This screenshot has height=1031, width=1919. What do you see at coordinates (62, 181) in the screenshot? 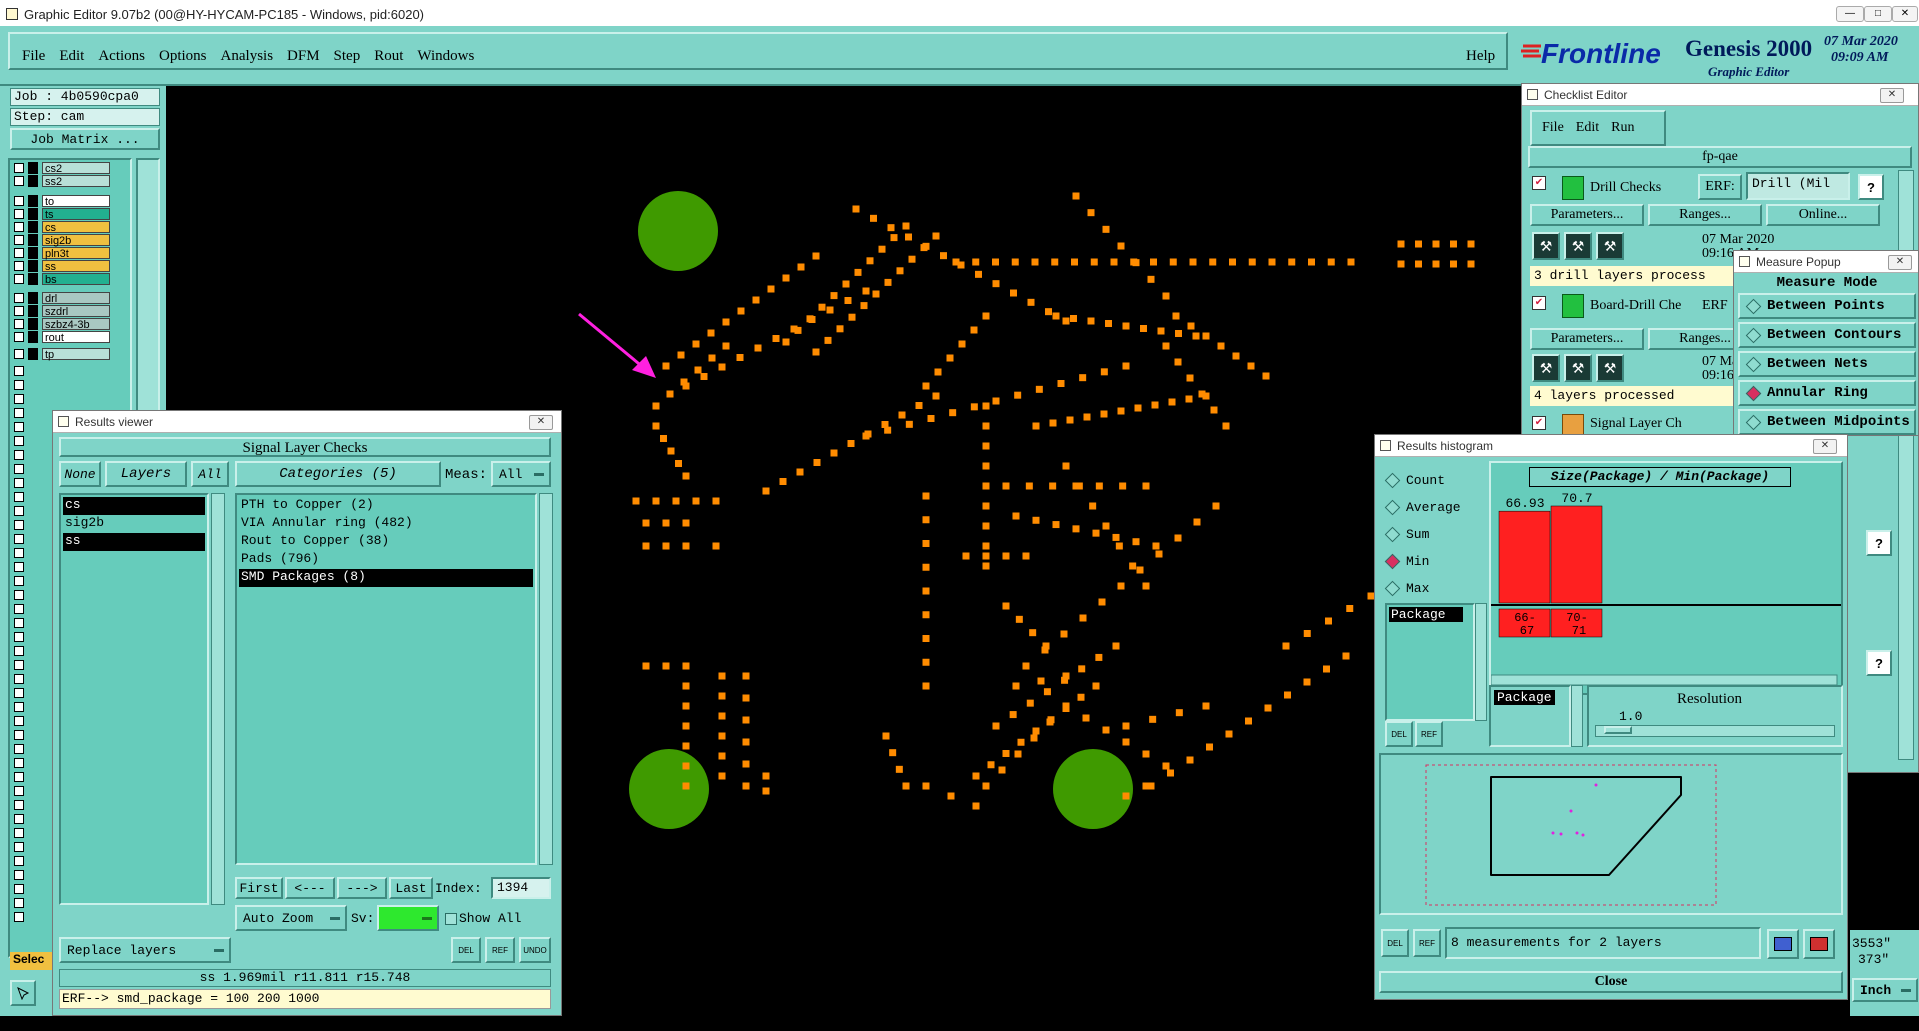
I see `layer-row: ss2` at bounding box center [62, 181].